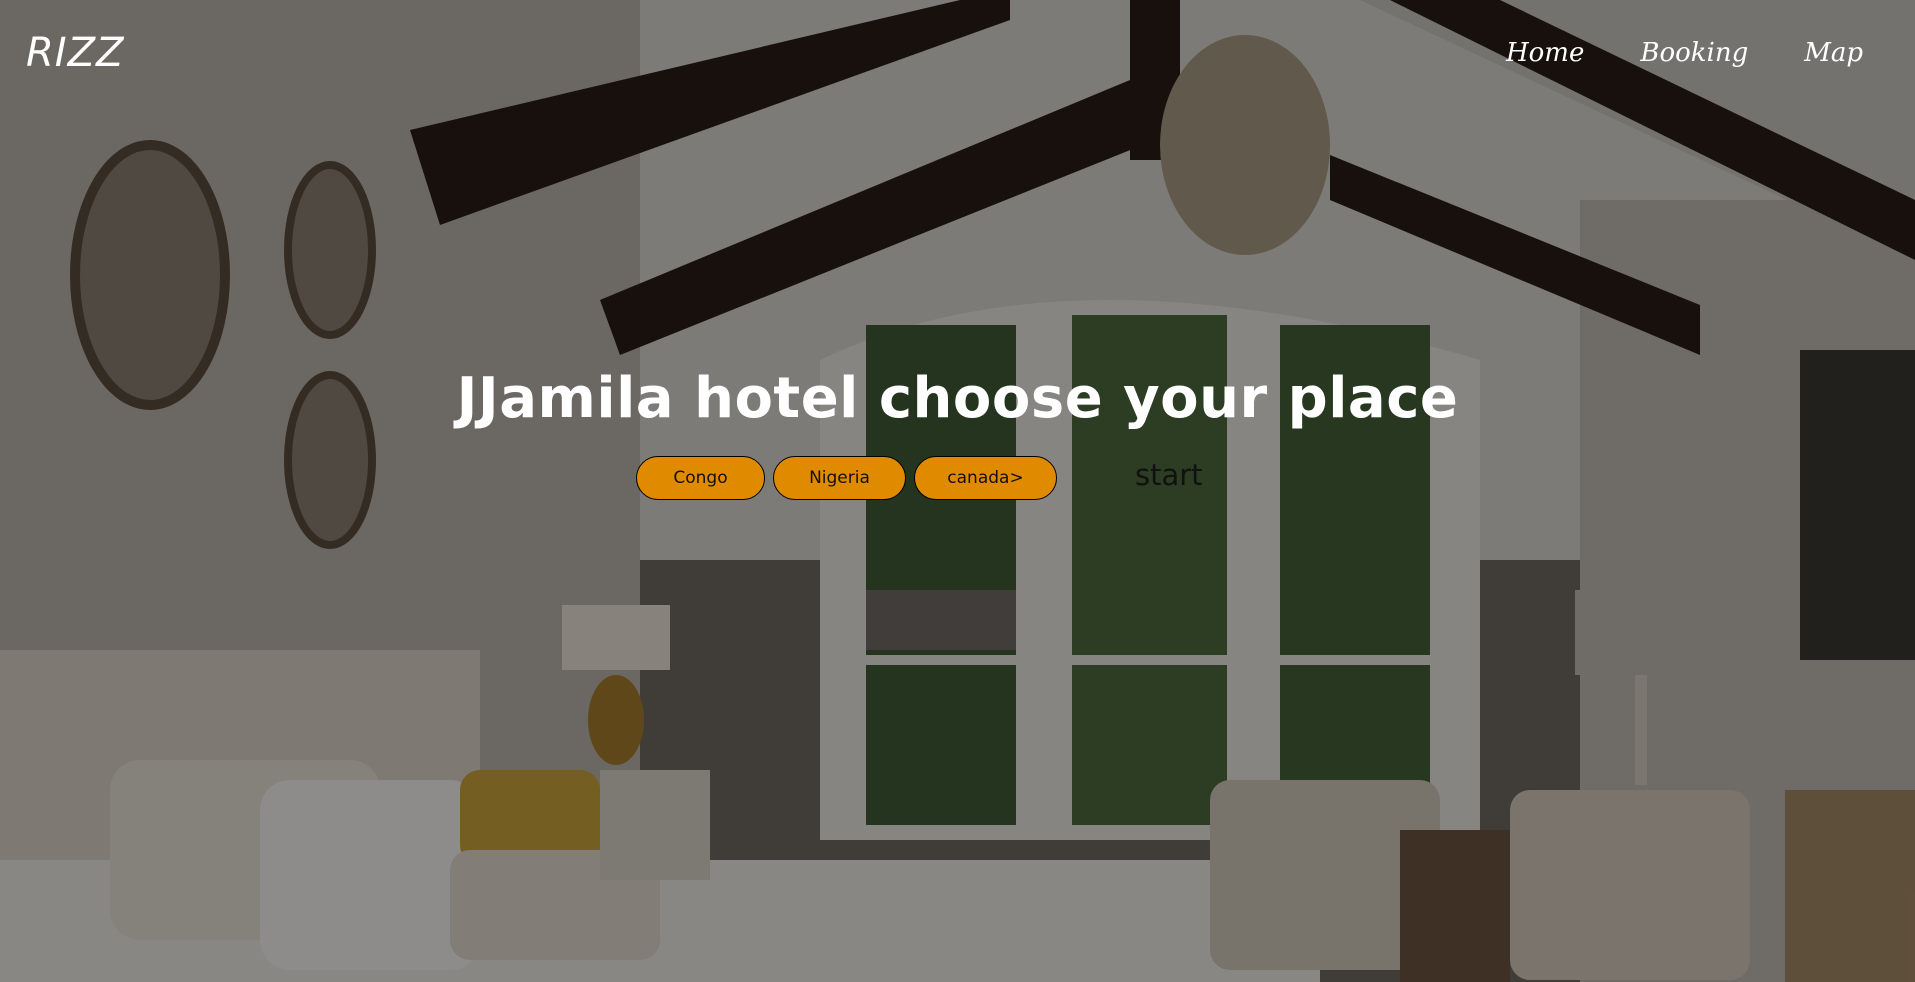 Image resolution: width=1915 pixels, height=982 pixels. What do you see at coordinates (839, 478) in the screenshot?
I see `nigeria-button: Nigeria` at bounding box center [839, 478].